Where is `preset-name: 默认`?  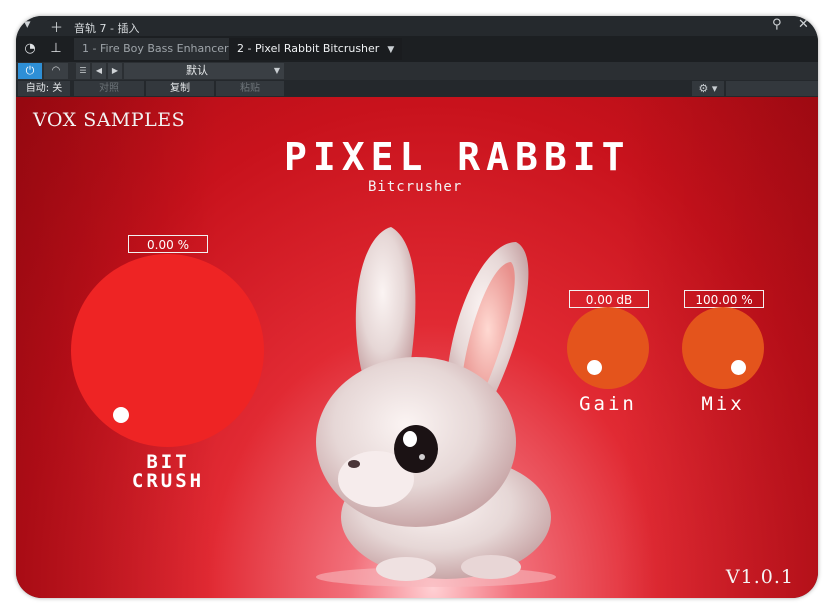
preset-name: 默认 is located at coordinates (197, 70).